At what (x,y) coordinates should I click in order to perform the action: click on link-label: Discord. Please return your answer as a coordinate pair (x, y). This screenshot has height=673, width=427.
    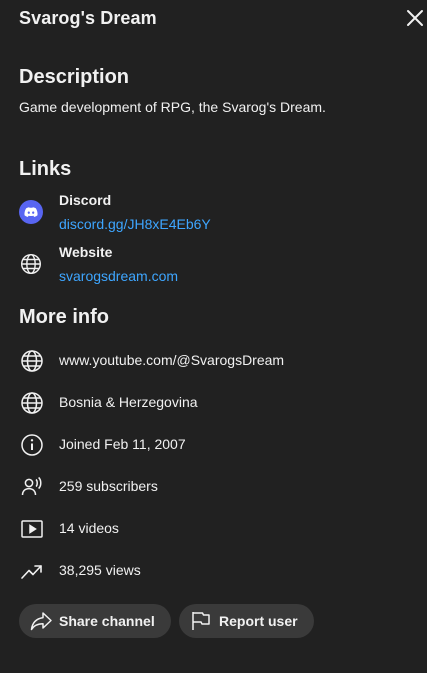
    Looking at the image, I should click on (85, 200).